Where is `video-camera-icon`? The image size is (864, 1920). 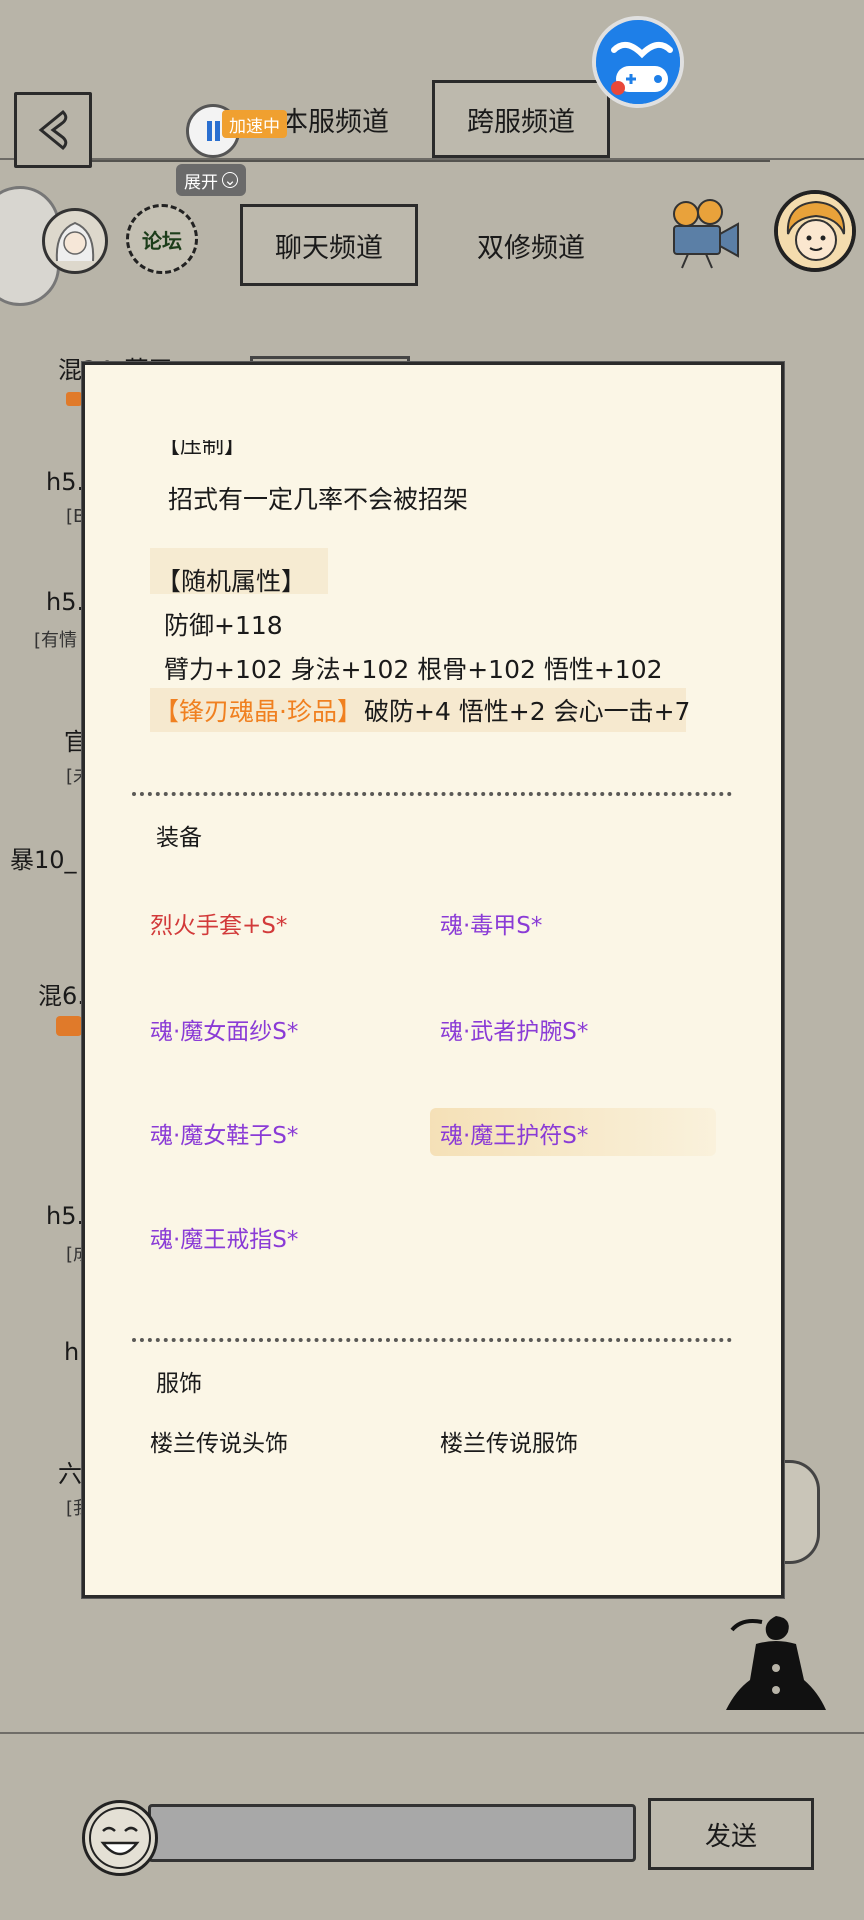
video-camera-icon is located at coordinates (704, 233).